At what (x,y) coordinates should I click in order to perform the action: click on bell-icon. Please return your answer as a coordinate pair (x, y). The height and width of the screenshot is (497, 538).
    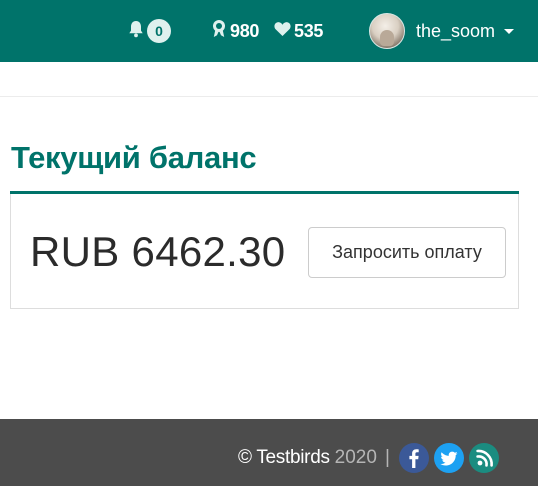
    Looking at the image, I should click on (136, 31).